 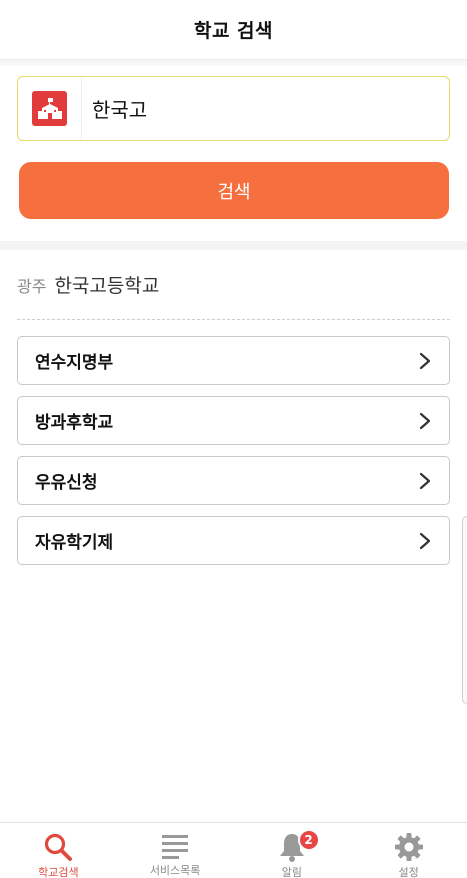 I want to click on result-region: 광주, so click(x=32, y=286).